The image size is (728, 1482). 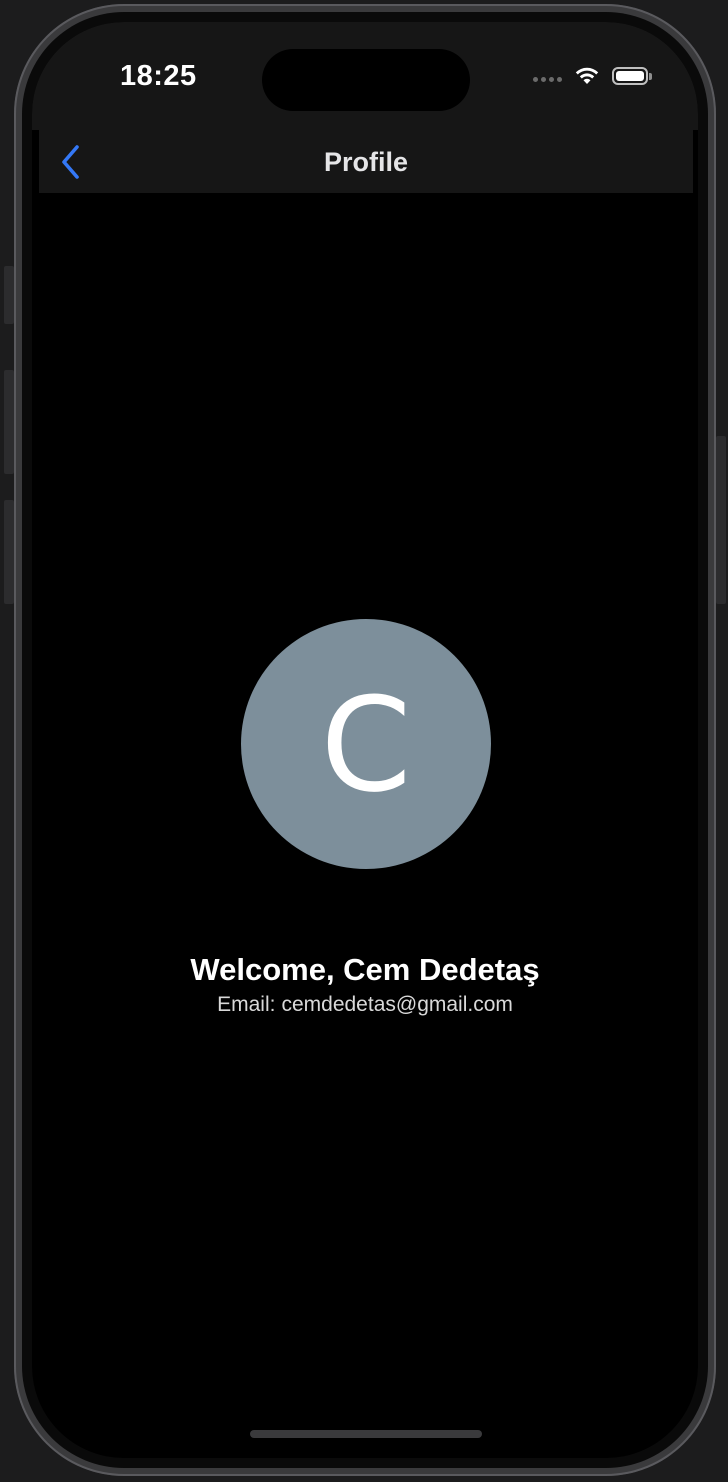 I want to click on volume-up-button, so click(x=9, y=422).